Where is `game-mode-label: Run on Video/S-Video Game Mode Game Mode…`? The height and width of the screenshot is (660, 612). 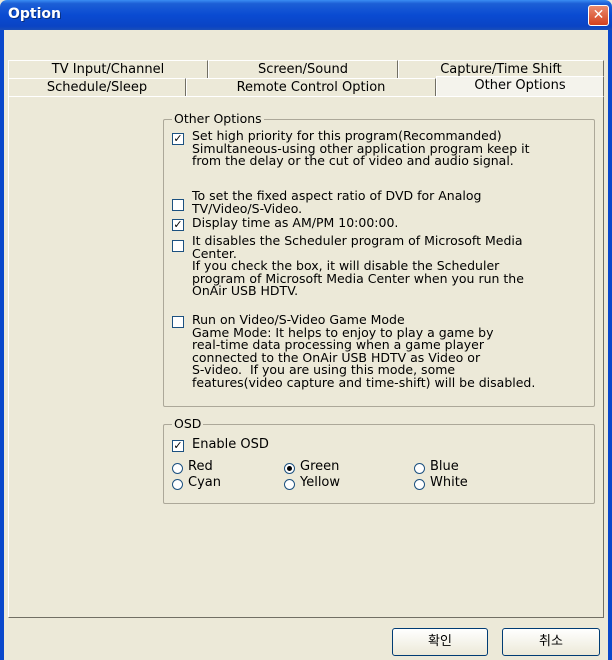 game-mode-label: Run on Video/S-Video Game Mode Game Mode… is located at coordinates (364, 351).